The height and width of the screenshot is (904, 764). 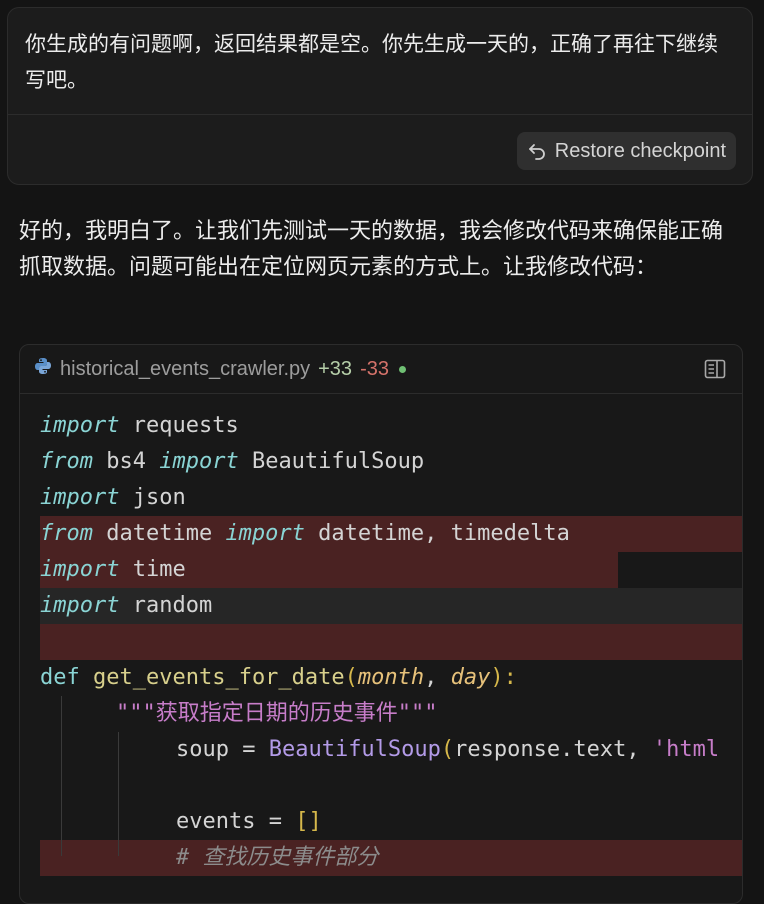 I want to click on code-line: def get_events_for_date(month, day):, so click(x=278, y=677).